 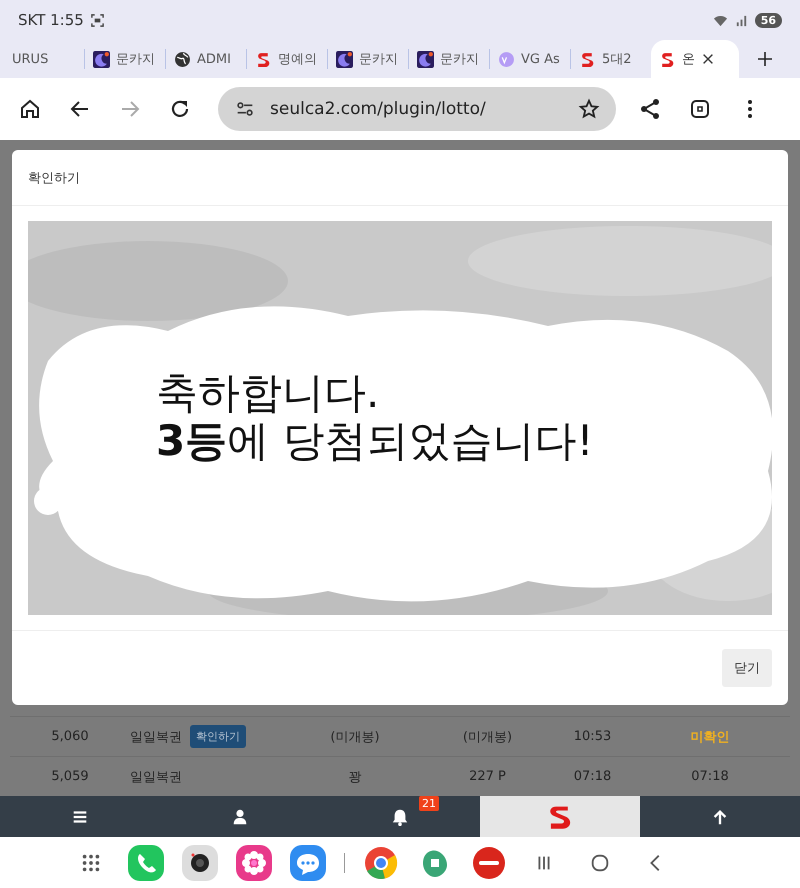 I want to click on modal-title: 확인하기, so click(x=54, y=178).